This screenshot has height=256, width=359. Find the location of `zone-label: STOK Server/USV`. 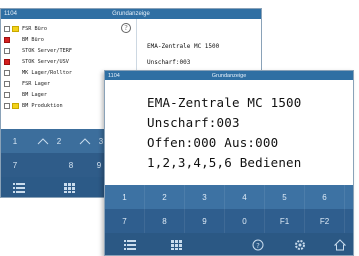

zone-label: STOK Server/USV is located at coordinates (45, 61).